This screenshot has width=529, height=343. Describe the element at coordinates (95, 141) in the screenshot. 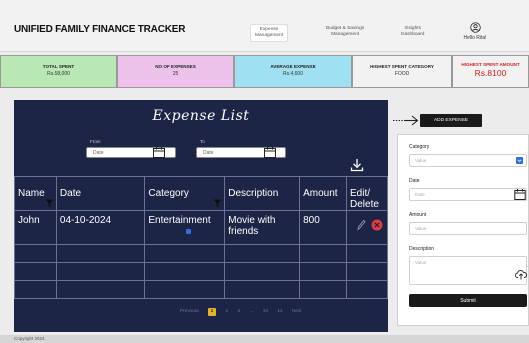

I see `from-label: From` at that location.